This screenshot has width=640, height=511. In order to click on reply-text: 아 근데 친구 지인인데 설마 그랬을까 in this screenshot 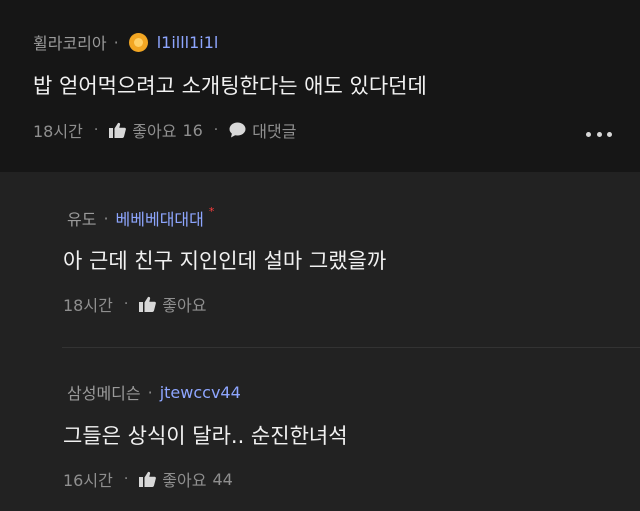, I will do `click(225, 261)`.